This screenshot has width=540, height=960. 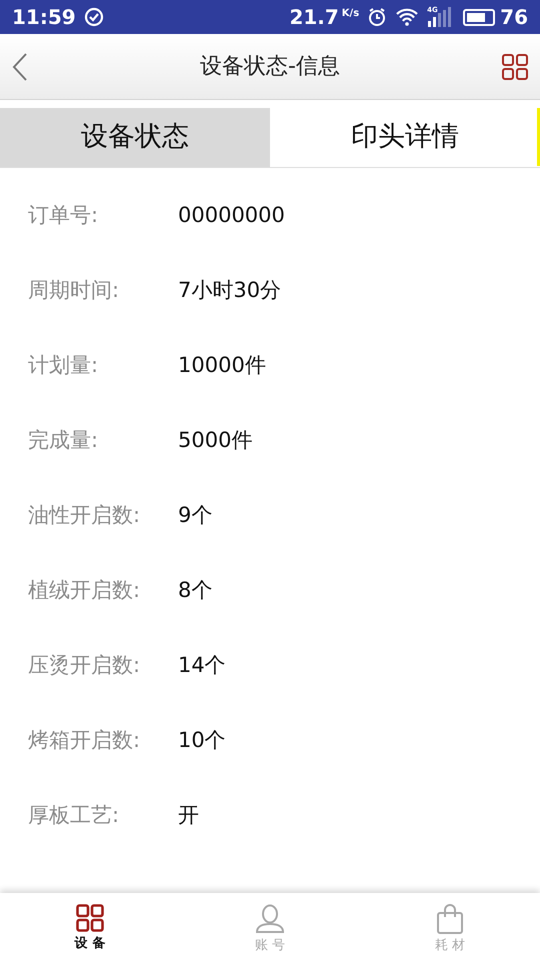 I want to click on person-icon, so click(x=270, y=919).